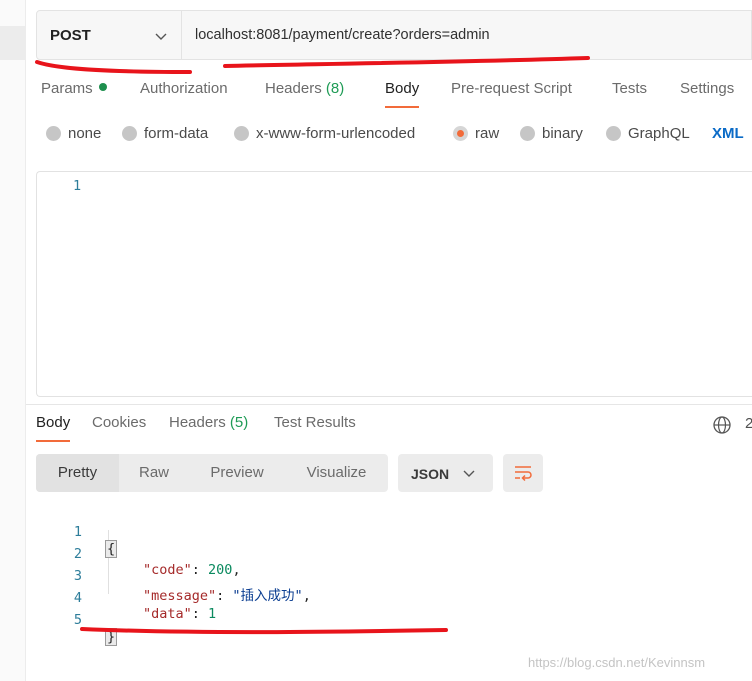  What do you see at coordinates (402, 88) in the screenshot?
I see `tab-body-label: Body` at bounding box center [402, 88].